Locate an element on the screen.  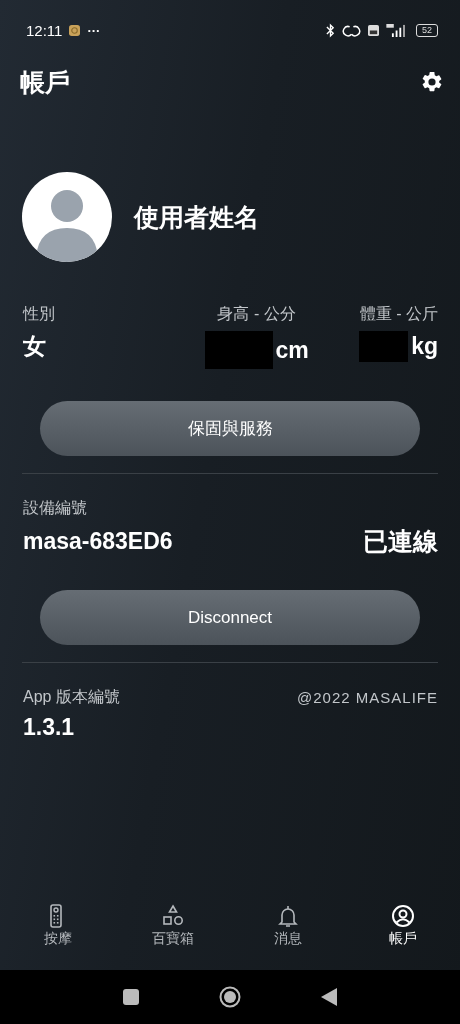
bluetooth-icon is located at coordinates (330, 30).